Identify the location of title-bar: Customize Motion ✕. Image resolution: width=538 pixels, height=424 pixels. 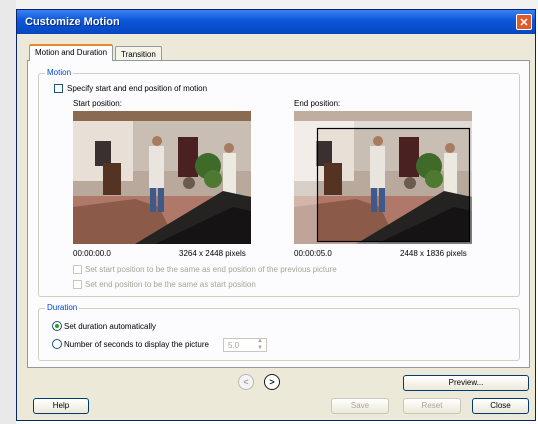
(276, 22).